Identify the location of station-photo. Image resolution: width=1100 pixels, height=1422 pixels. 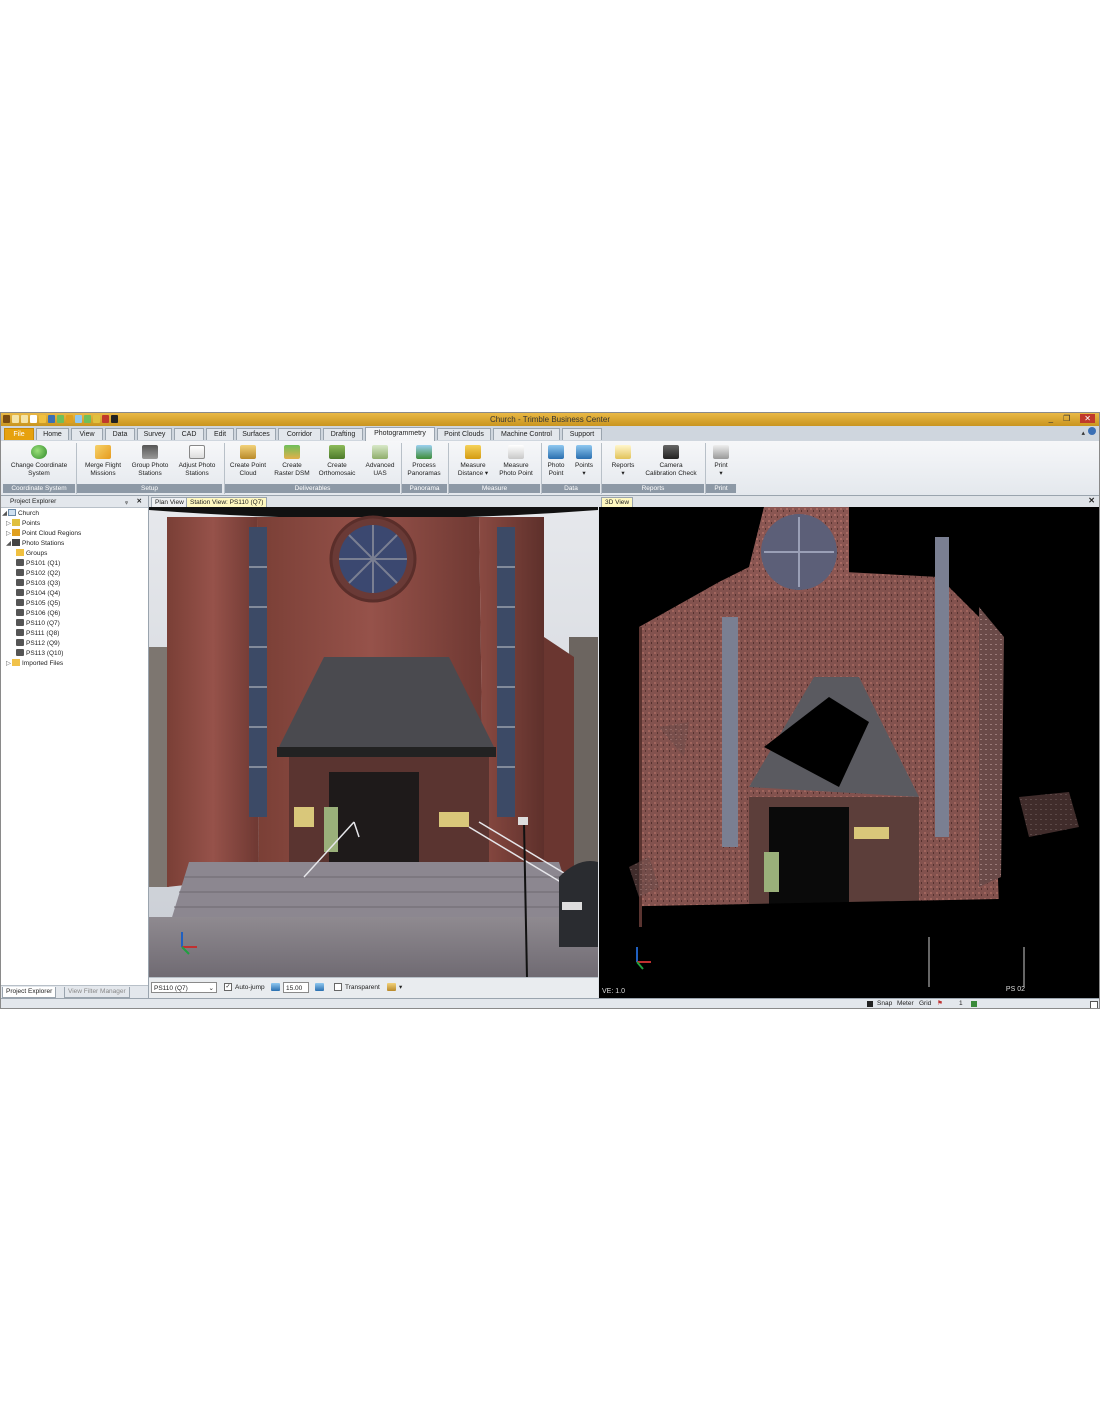
(373, 742).